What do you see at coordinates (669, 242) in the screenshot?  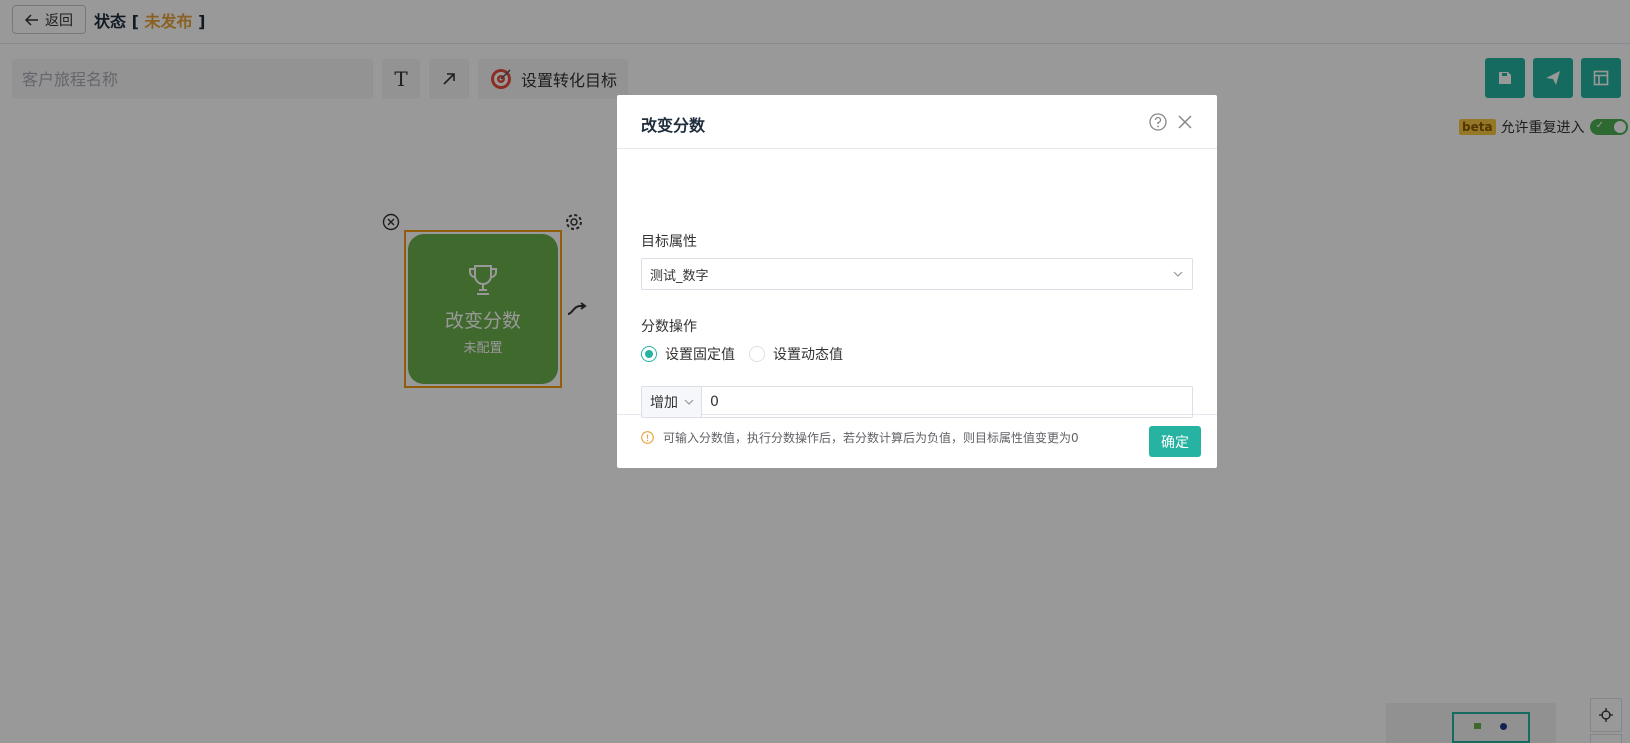 I see `target-attr-label: 目标属性` at bounding box center [669, 242].